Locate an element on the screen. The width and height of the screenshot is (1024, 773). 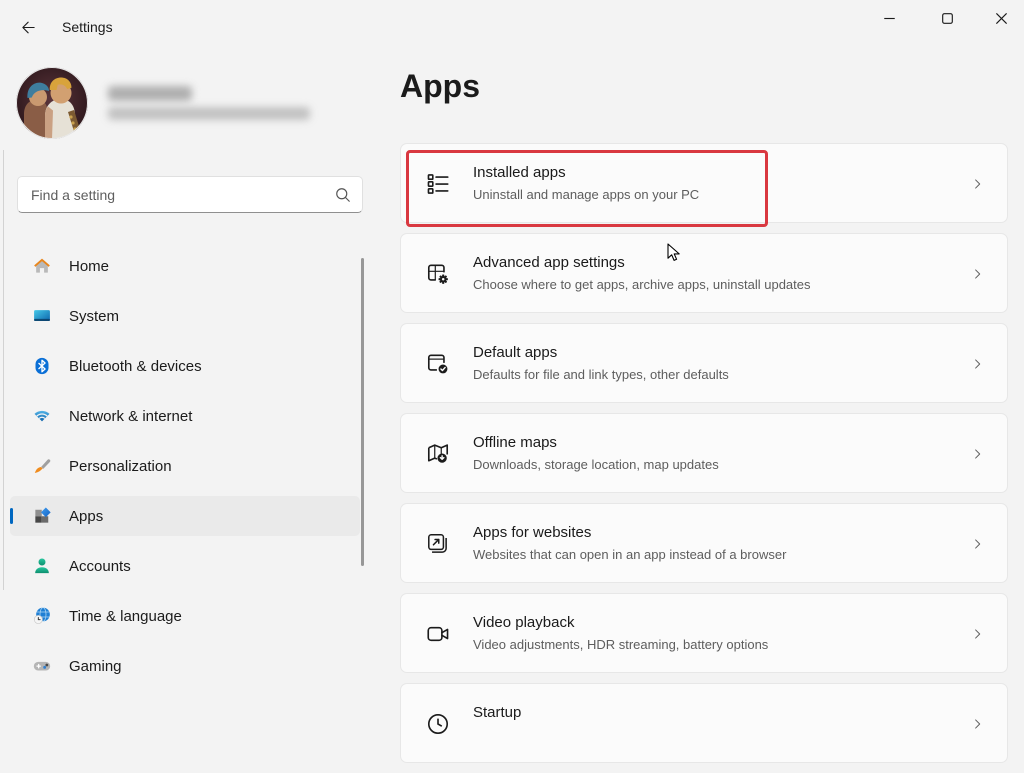
sidebar-item-label: Gaming is located at coordinates (95, 666).